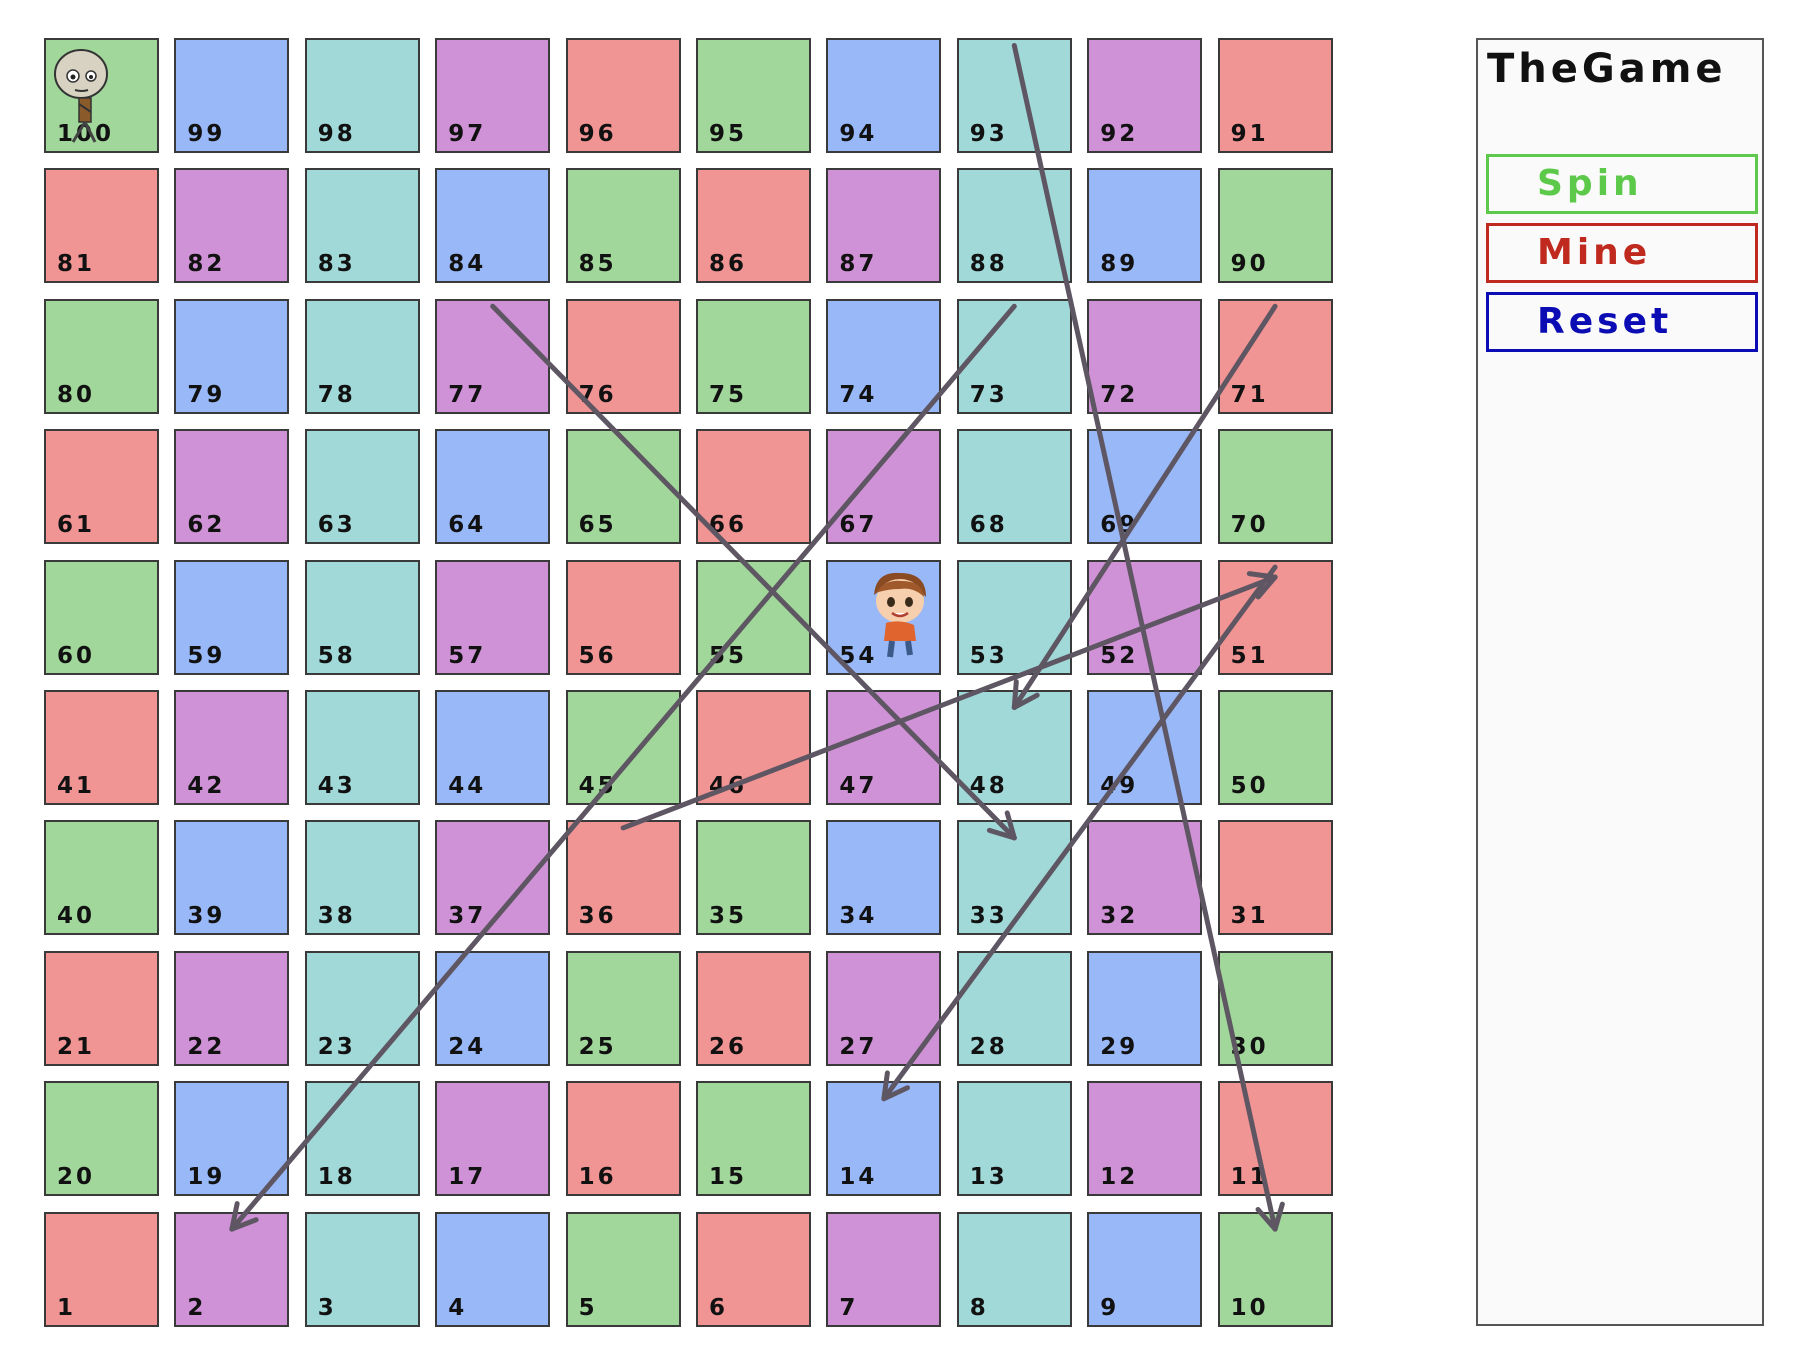 The width and height of the screenshot is (1798, 1354). Describe the element at coordinates (467, 264) in the screenshot. I see `square-number: 84` at that location.